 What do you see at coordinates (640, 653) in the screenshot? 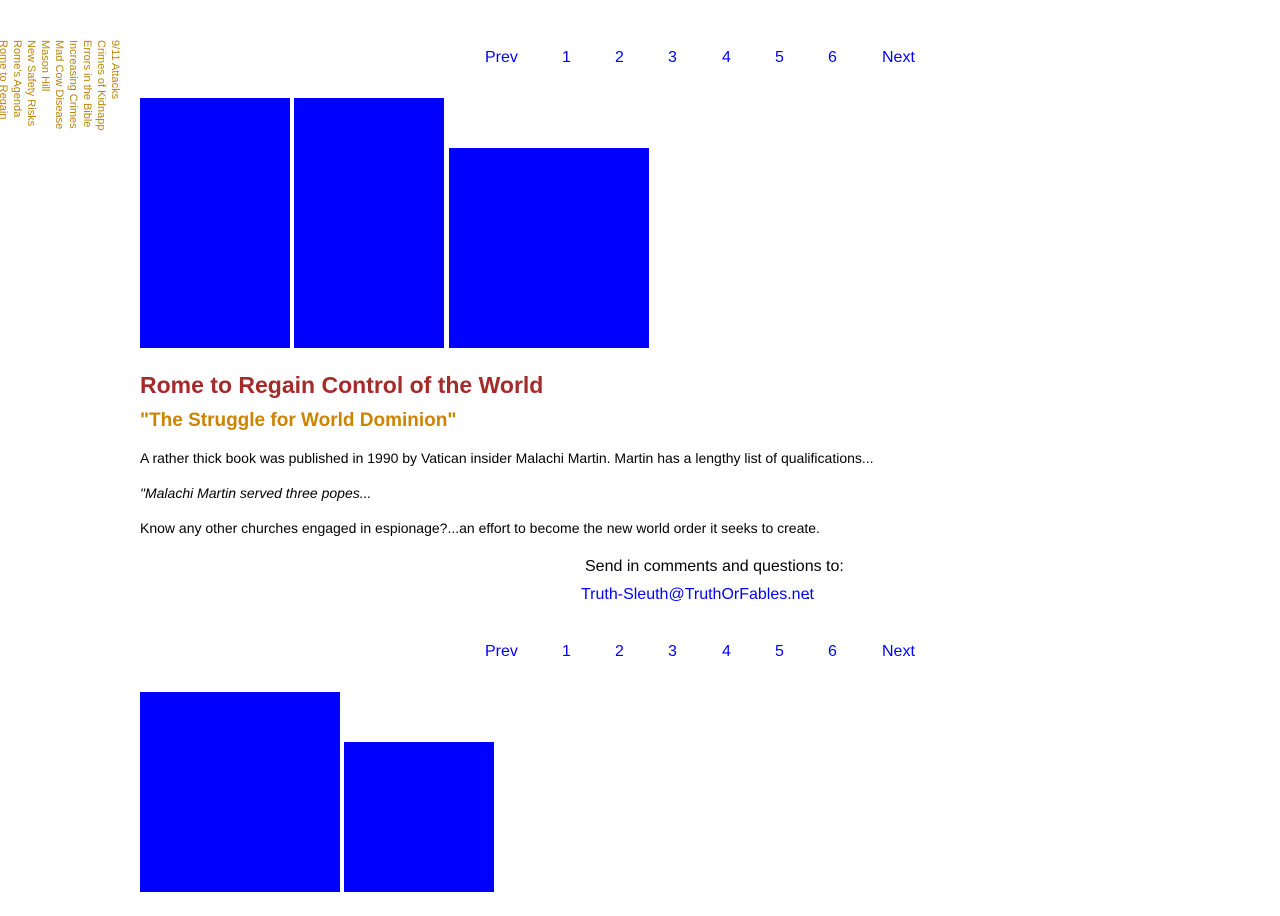
I see `pagination-bottom: Prev 1 2 3 4 5 6 Next` at bounding box center [640, 653].